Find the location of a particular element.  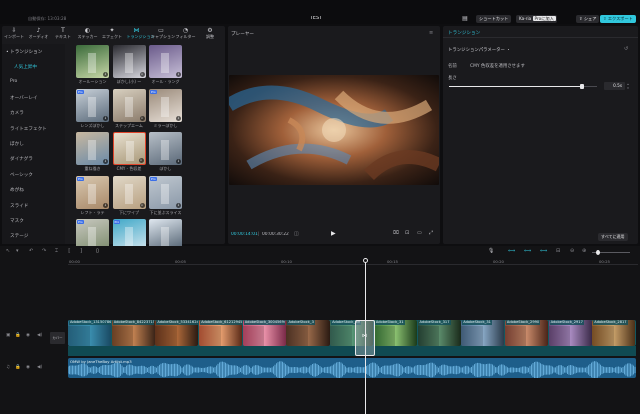

playhead-handle is located at coordinates (365, 260).